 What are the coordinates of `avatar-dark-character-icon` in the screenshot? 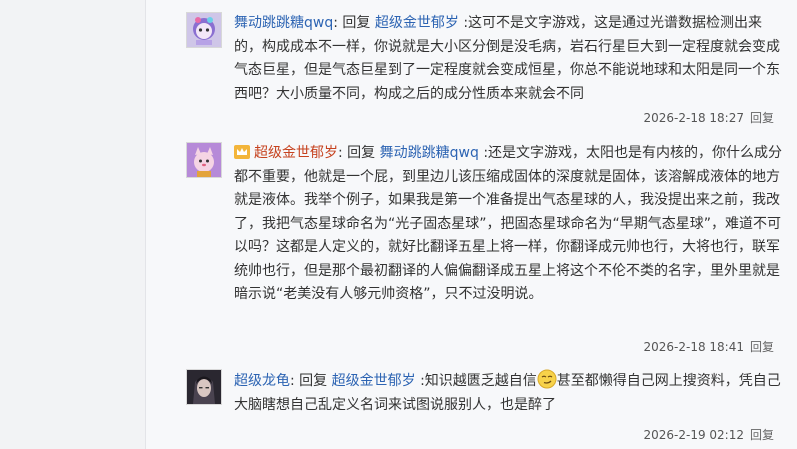 It's located at (204, 387).